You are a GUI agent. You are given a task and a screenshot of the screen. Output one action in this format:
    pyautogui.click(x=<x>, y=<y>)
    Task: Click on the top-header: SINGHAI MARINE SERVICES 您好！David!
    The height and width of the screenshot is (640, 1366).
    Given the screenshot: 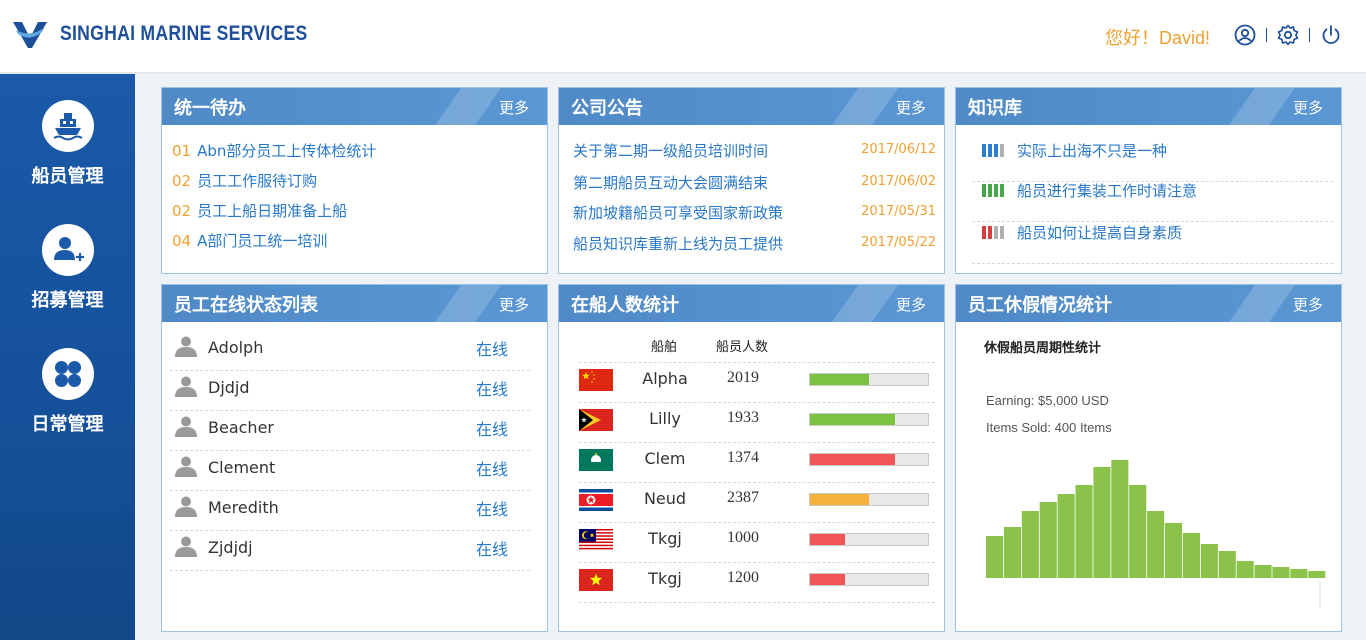 What is the action you would take?
    pyautogui.click(x=683, y=37)
    